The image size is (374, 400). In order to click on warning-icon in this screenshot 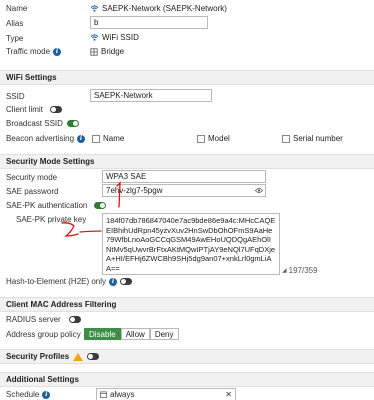, I will do `click(78, 356)`.